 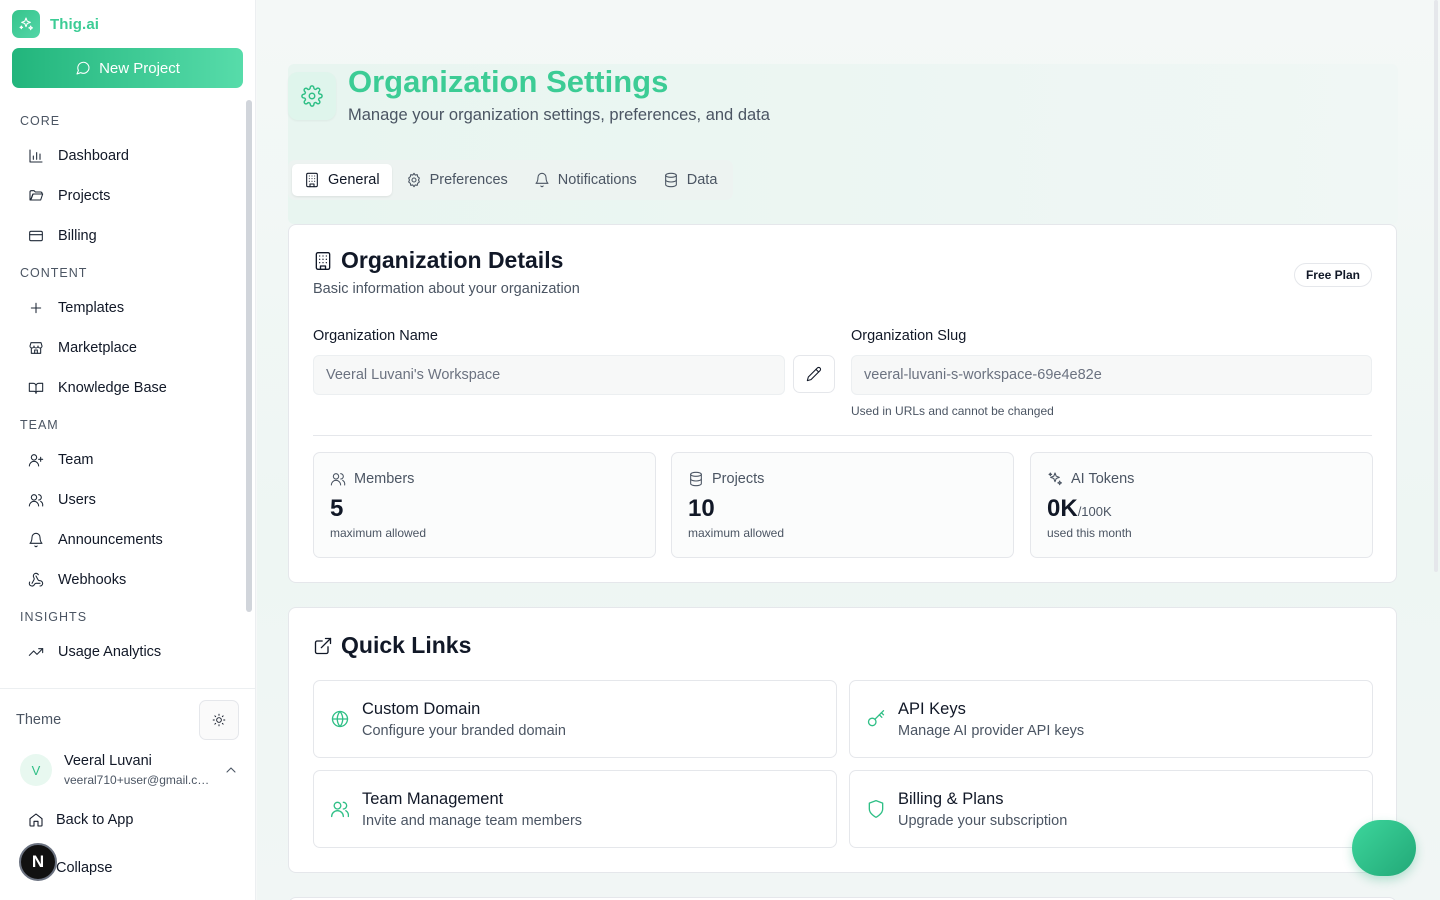 I want to click on stat-projects: Projects 10 maximum allowed, so click(x=842, y=505).